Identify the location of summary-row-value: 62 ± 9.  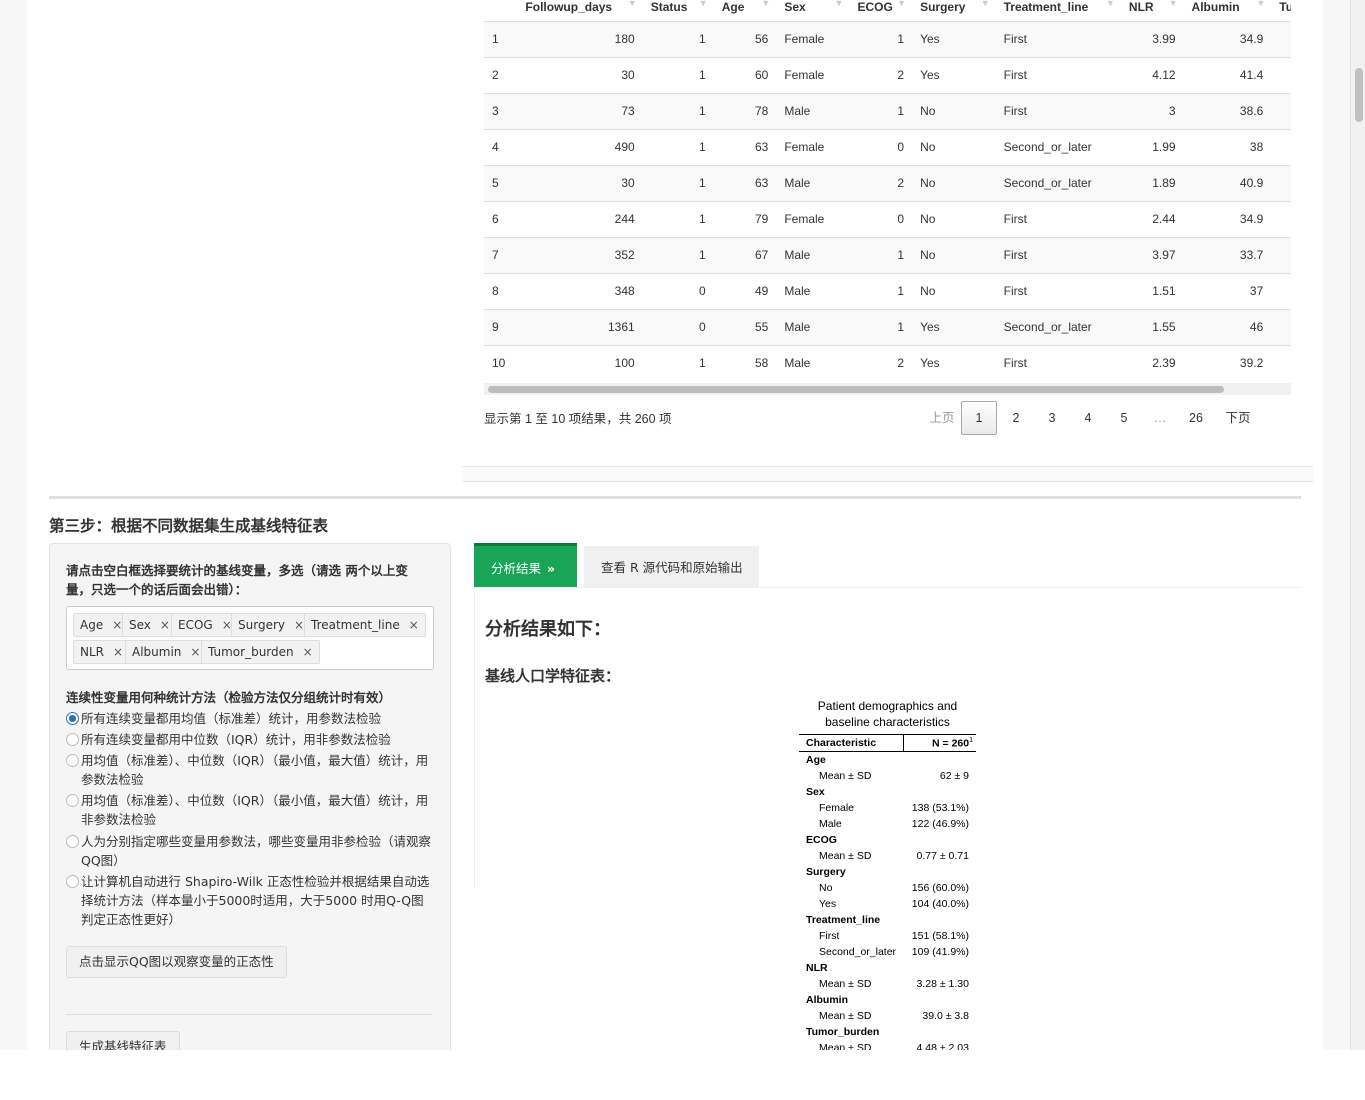
(954, 776).